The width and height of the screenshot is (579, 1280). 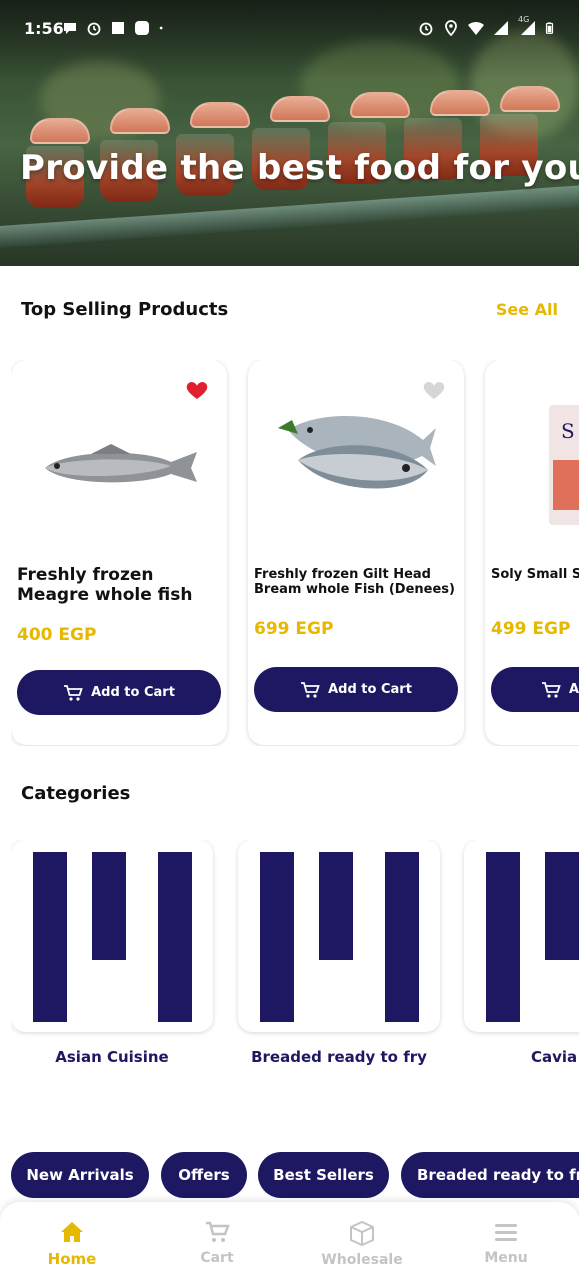 I want to click on dot-icon, so click(x=161, y=28).